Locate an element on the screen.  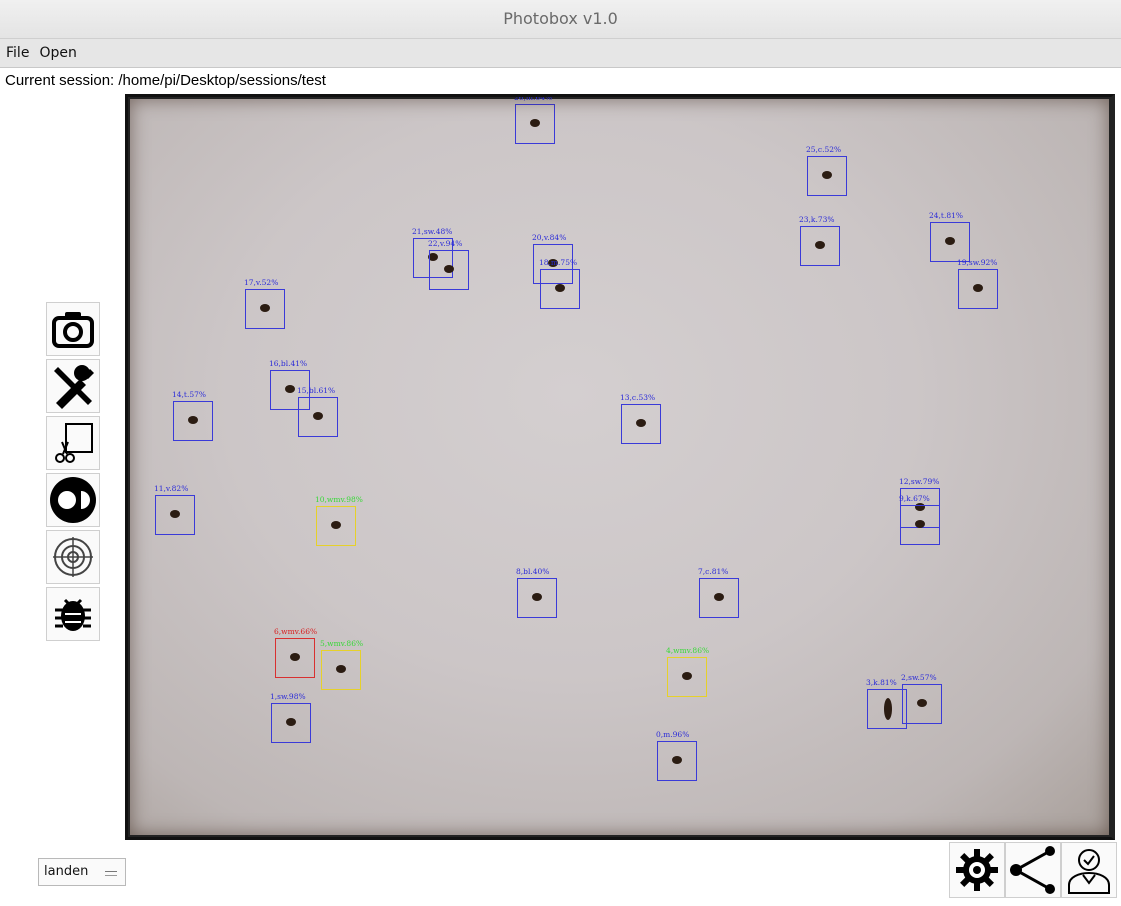
detection-box: 8,bl.40% is located at coordinates (536, 592).